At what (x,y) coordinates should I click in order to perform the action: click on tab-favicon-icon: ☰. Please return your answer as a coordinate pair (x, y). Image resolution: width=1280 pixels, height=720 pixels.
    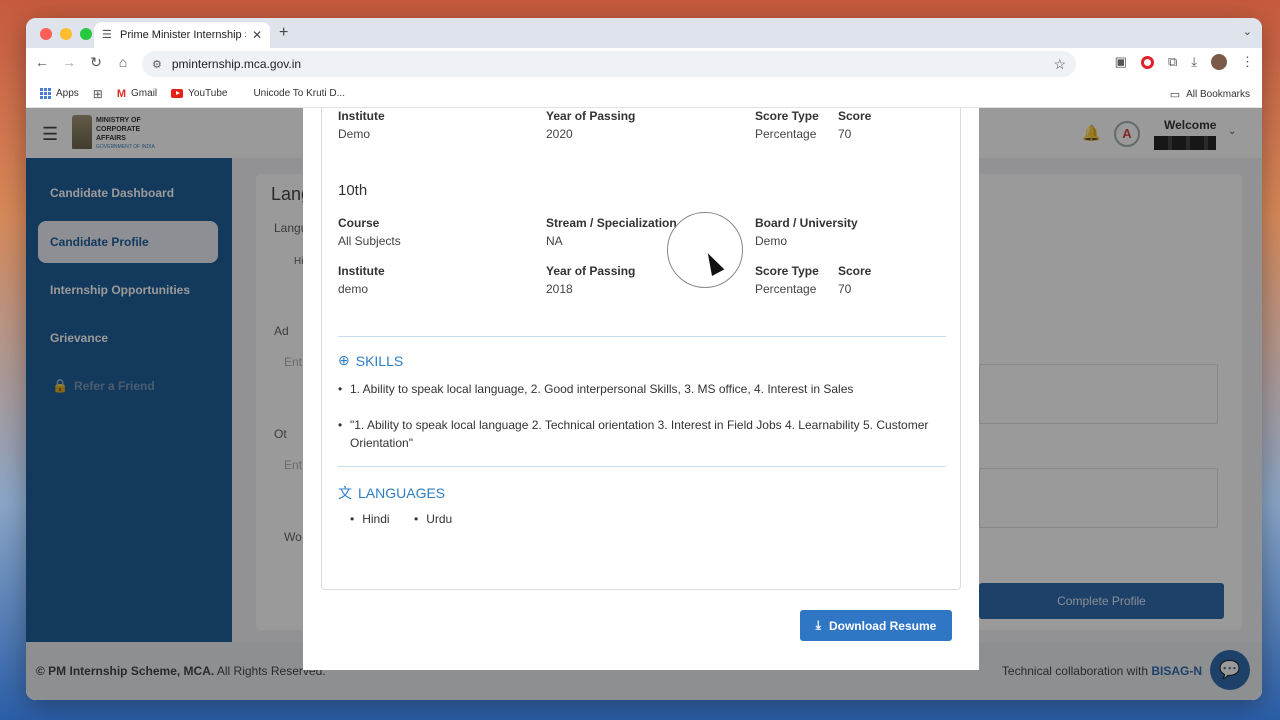
    Looking at the image, I should click on (107, 35).